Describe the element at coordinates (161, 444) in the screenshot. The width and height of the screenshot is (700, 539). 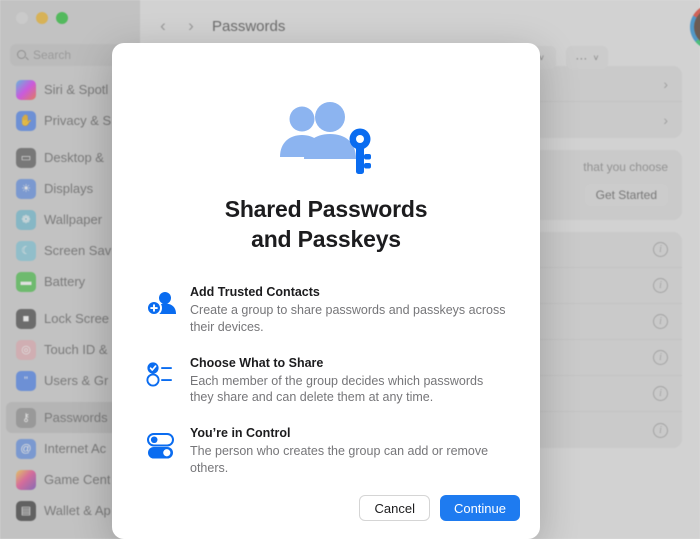
I see `toggles-icon` at that location.